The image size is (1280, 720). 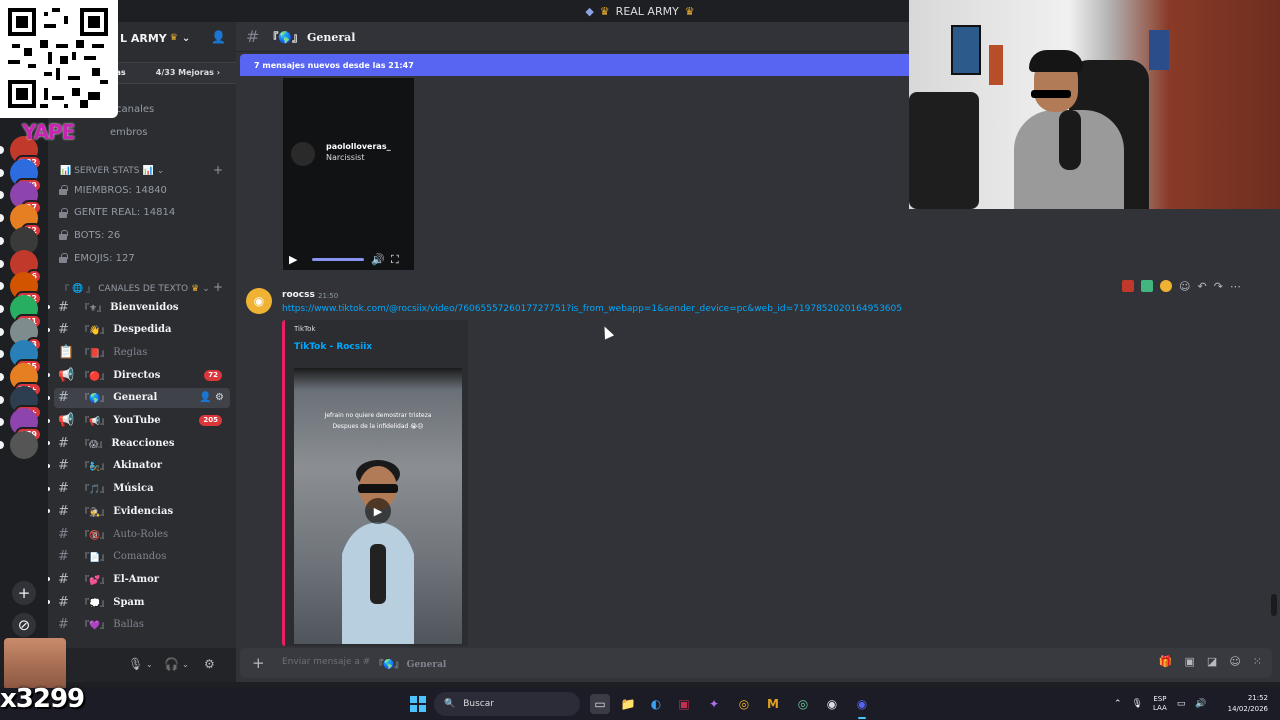 What do you see at coordinates (656, 704) in the screenshot?
I see `edge-browser-icon: ◐` at bounding box center [656, 704].